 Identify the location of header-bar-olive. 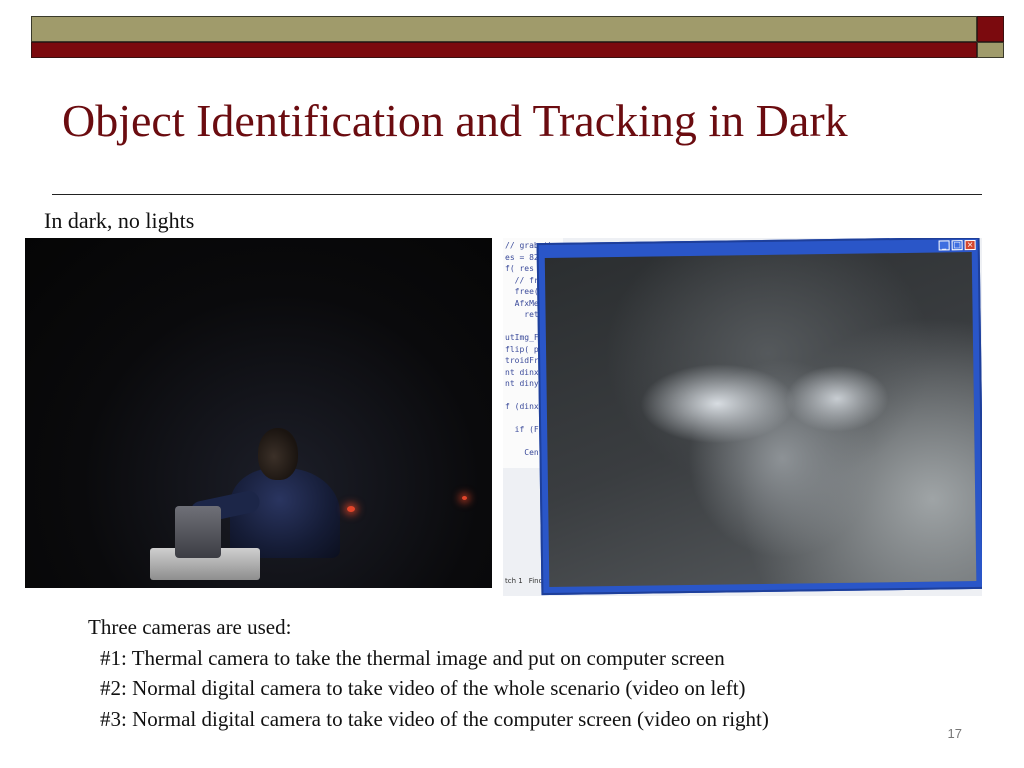
(504, 29).